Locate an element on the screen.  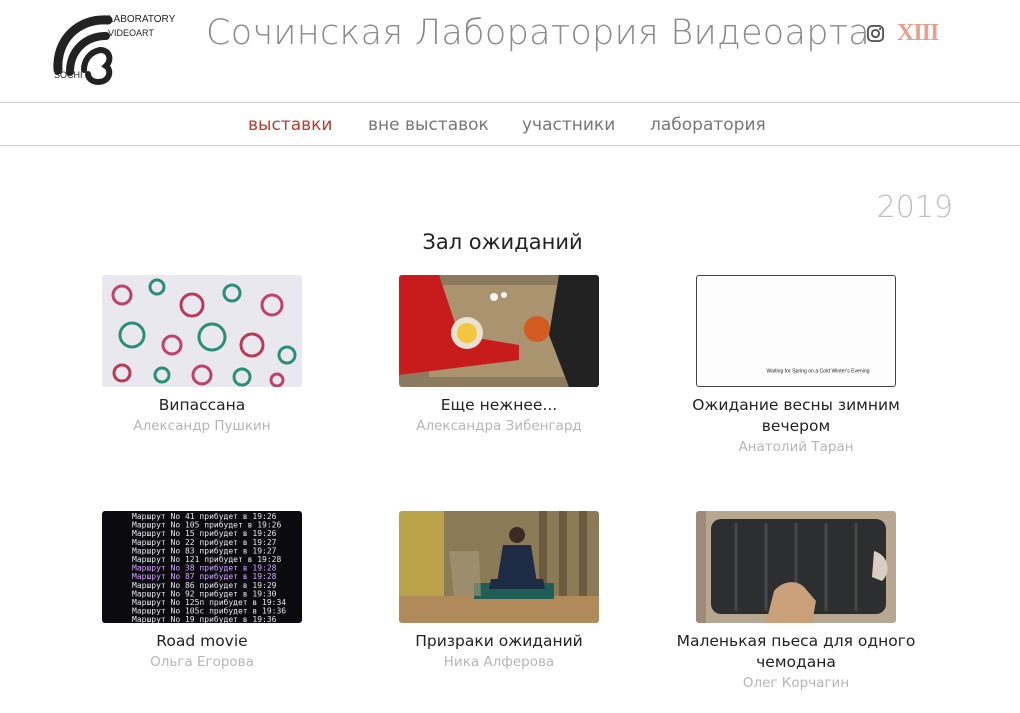
work-author: Ника Алферова is located at coordinates (499, 662).